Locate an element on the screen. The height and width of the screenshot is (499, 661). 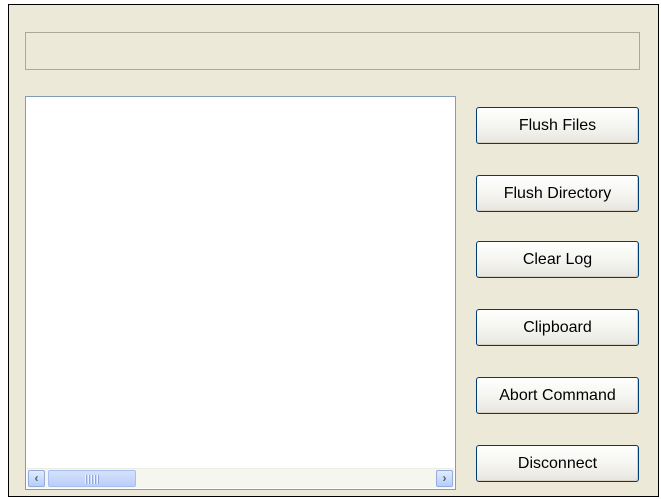
scrollbar-thumb is located at coordinates (92, 478).